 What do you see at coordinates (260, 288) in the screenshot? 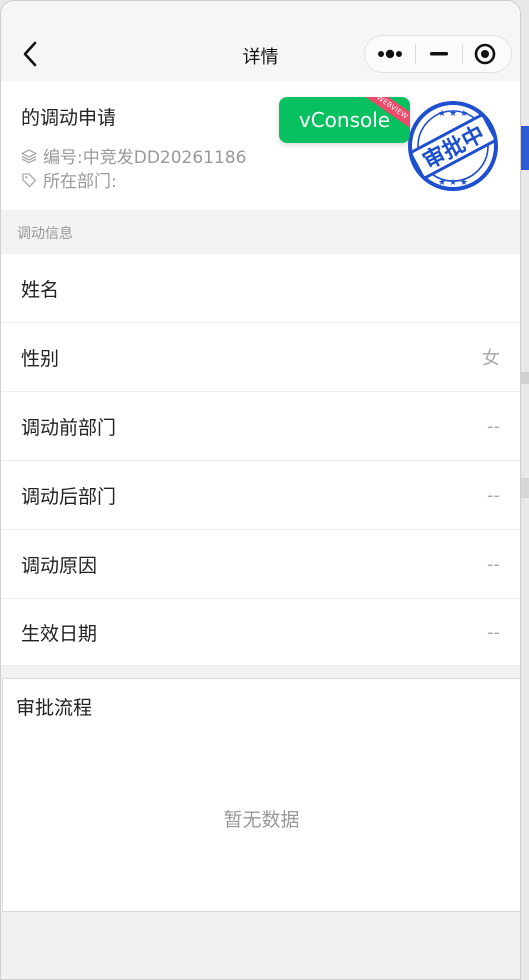
I see `info-row-name: 姓名` at bounding box center [260, 288].